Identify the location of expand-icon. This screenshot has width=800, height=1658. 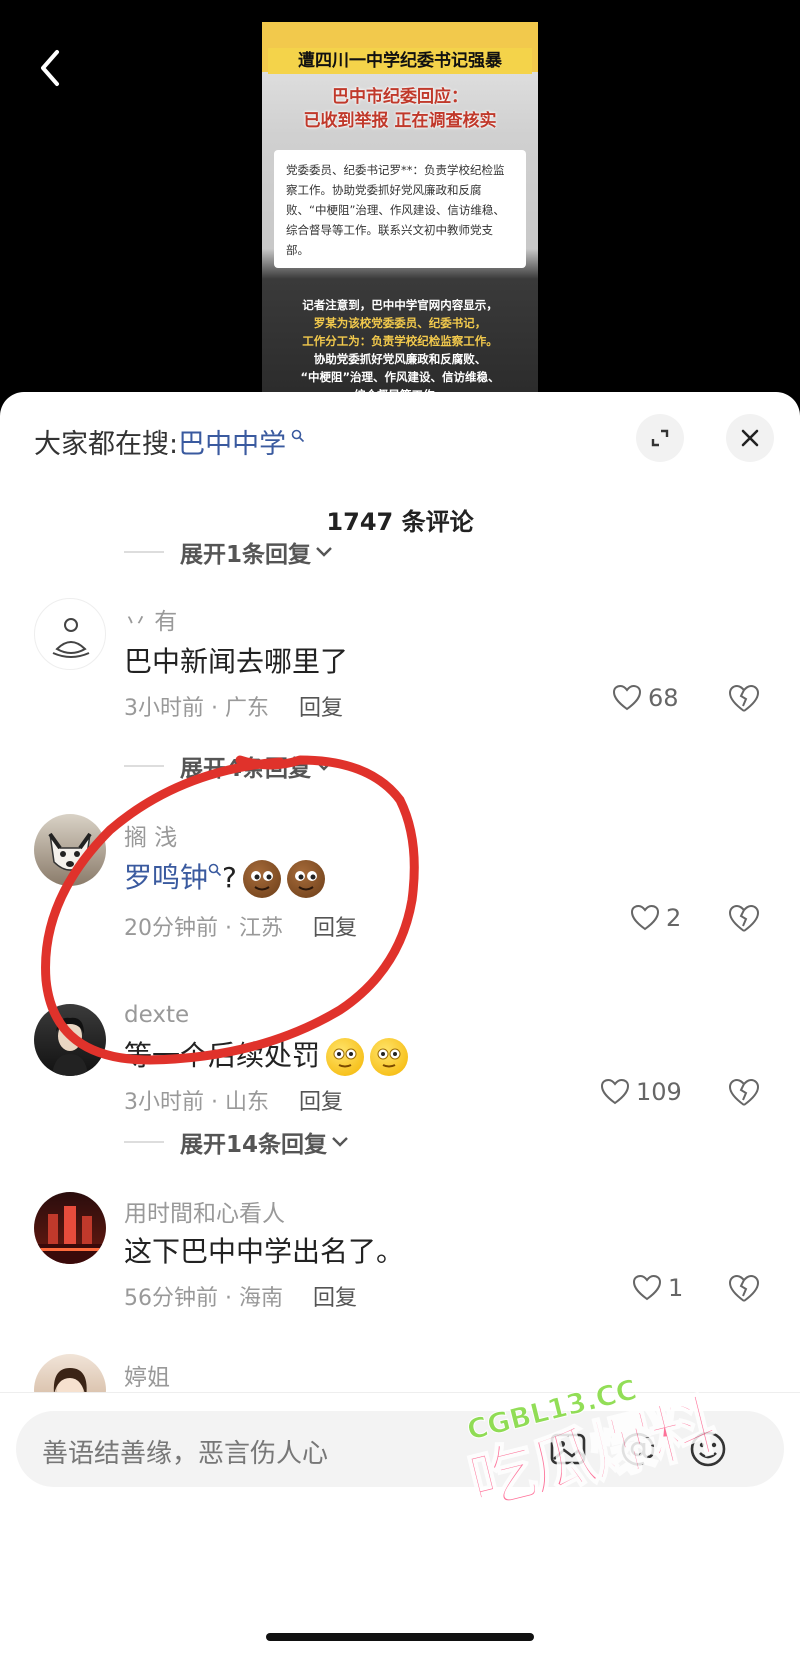
(660, 438).